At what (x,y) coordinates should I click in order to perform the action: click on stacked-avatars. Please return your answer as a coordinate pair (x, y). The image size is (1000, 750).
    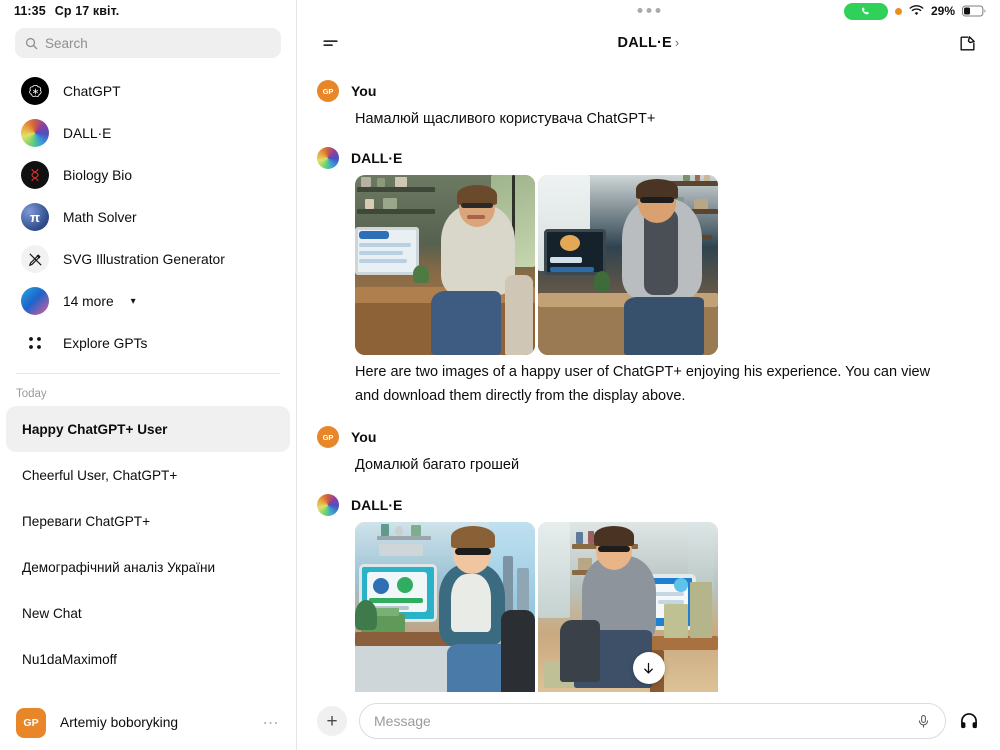
    Looking at the image, I should click on (35, 301).